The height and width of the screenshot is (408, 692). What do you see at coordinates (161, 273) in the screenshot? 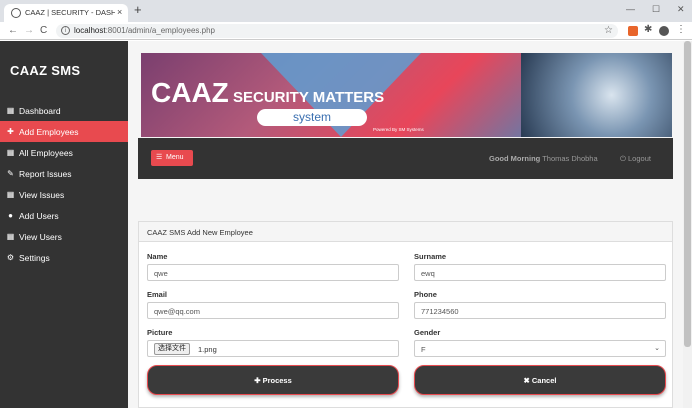
I see `name-value: qwe` at bounding box center [161, 273].